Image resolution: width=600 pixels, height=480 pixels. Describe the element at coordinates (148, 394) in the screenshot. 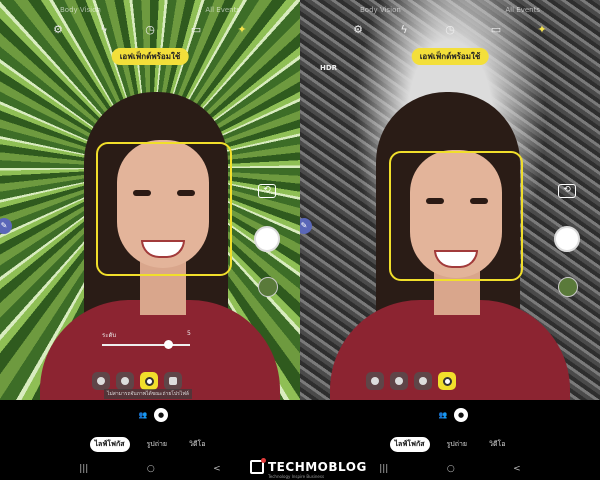

I see `effect-hint-text: ไม่สามารถจับภาพได้ขณะถ่ายโปรไฟล์` at that location.